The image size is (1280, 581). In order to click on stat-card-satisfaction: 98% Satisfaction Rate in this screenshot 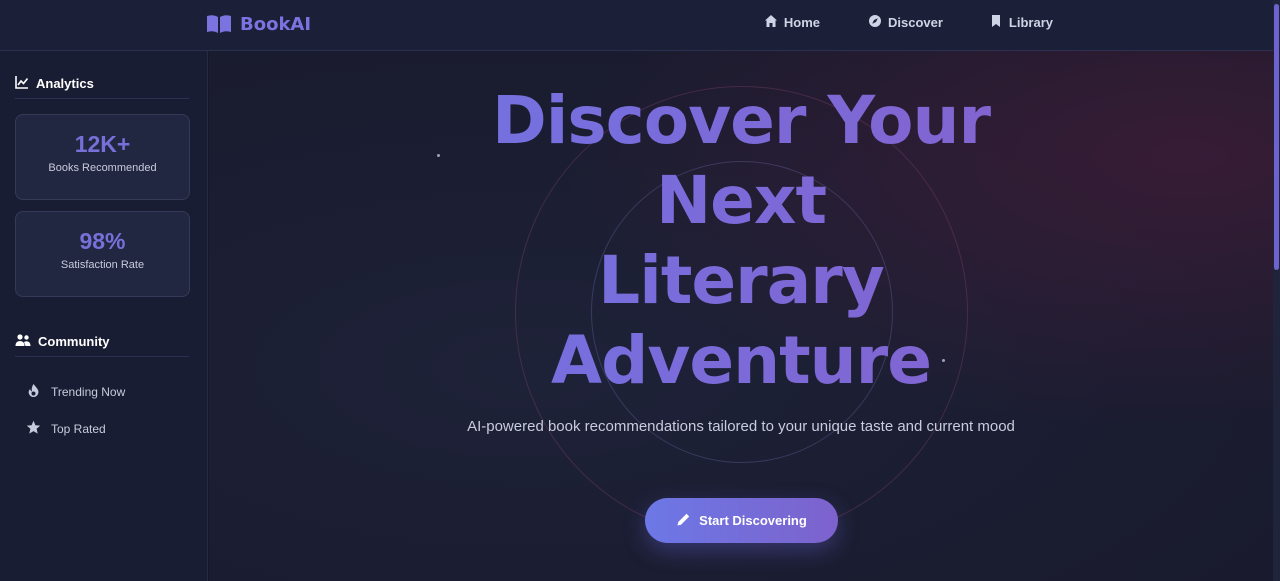, I will do `click(102, 254)`.